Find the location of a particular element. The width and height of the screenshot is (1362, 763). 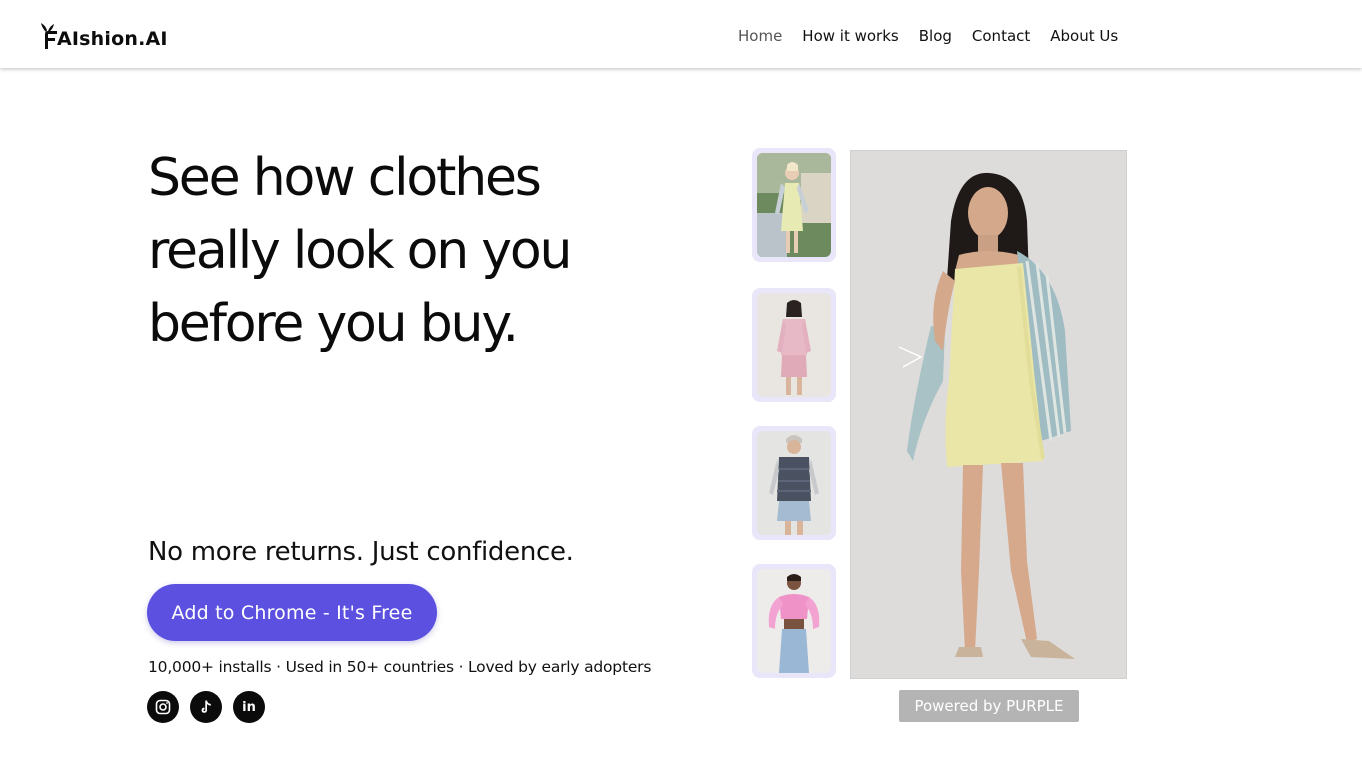

linkedin-link: in is located at coordinates (249, 707).